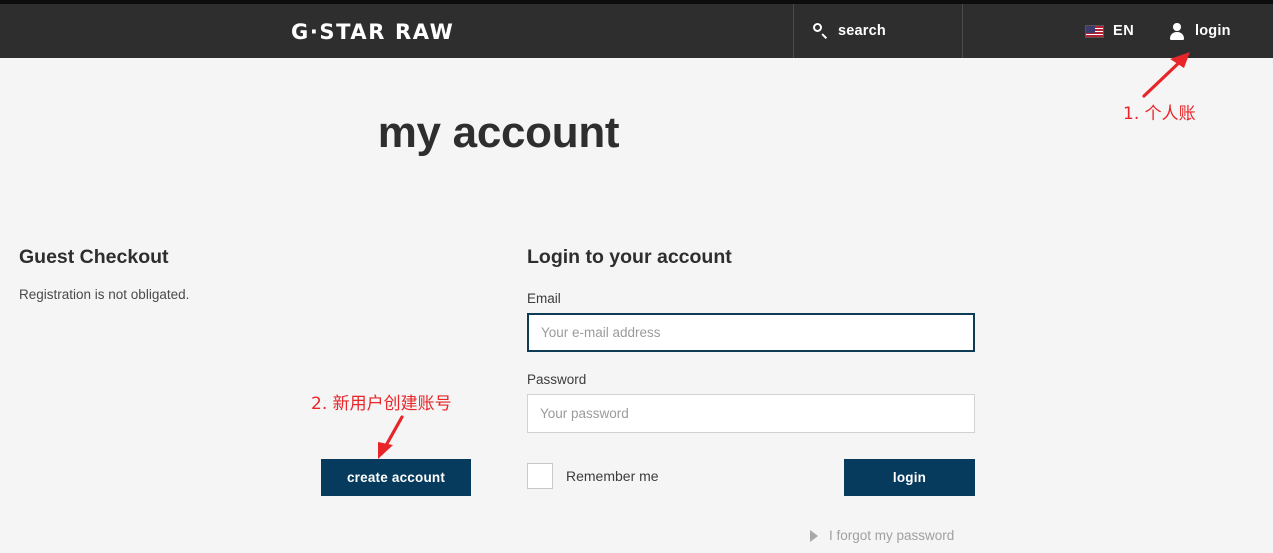  I want to click on remember-me-checkbox, so click(540, 476).